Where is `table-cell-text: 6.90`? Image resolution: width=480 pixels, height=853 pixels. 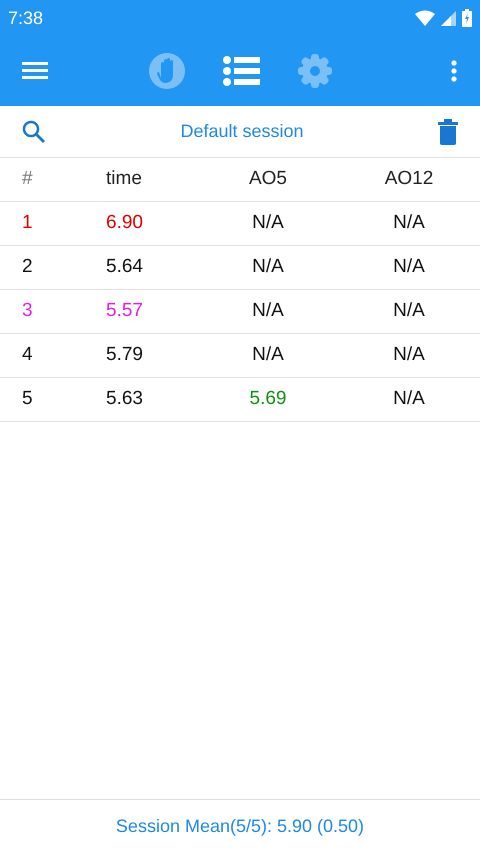
table-cell-text: 6.90 is located at coordinates (124, 223).